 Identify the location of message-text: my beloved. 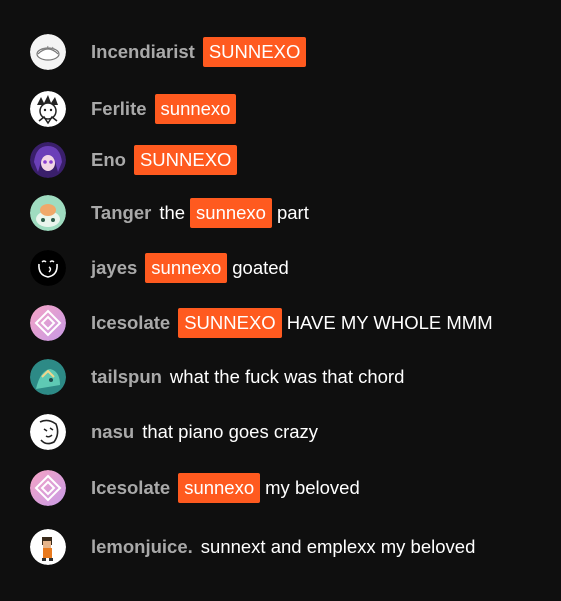
(312, 487).